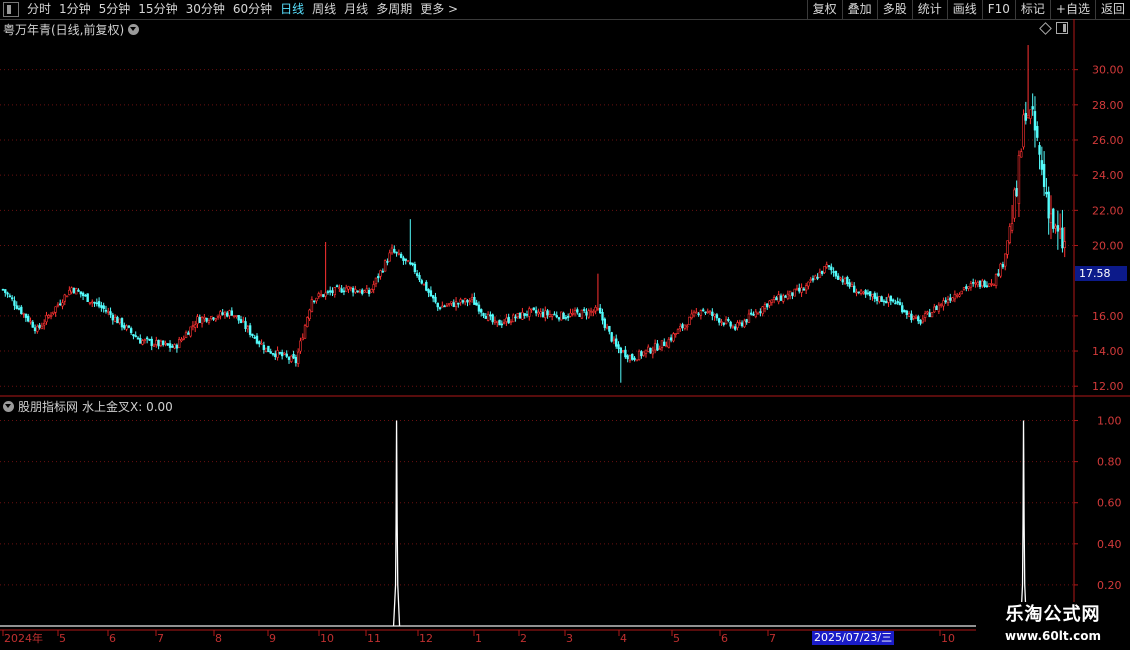 Image resolution: width=1130 pixels, height=650 pixels. I want to click on panel-toggle-icon, so click(1062, 28).